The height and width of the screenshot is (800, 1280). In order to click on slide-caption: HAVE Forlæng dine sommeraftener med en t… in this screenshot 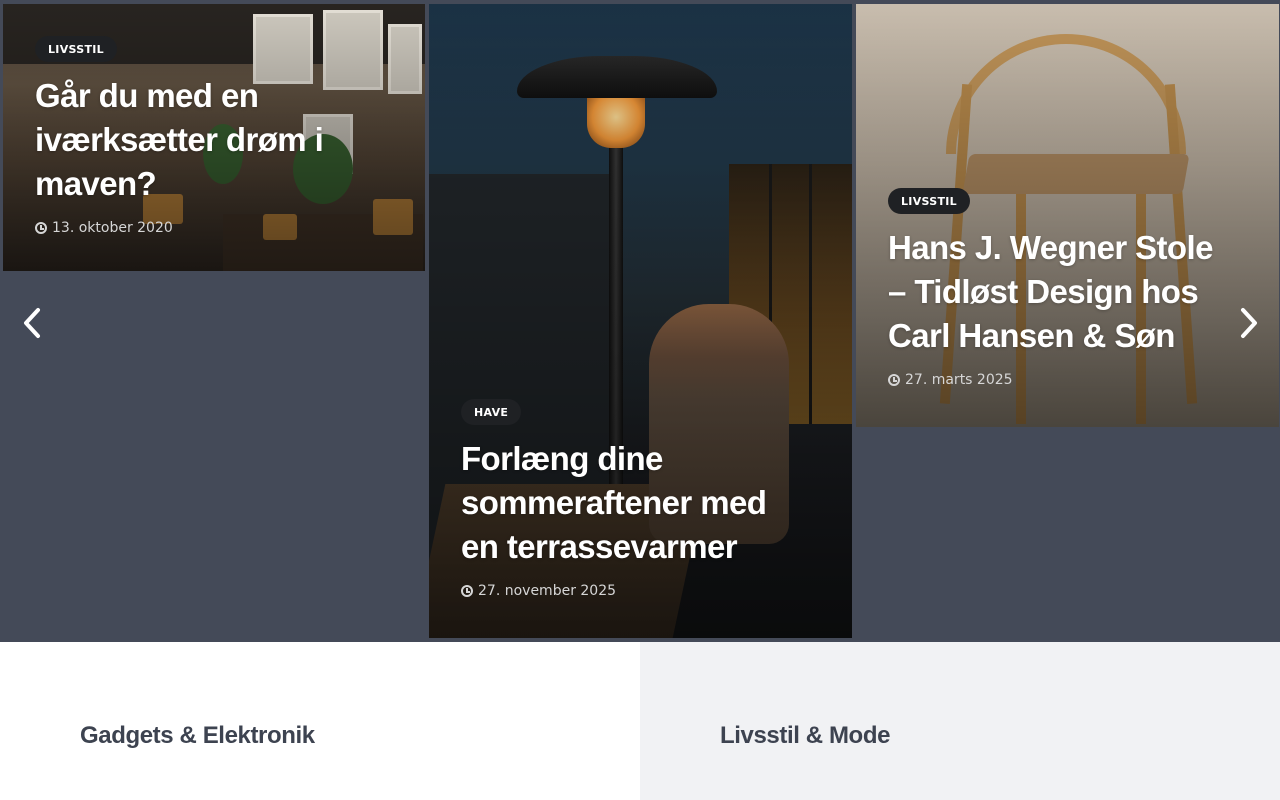, I will do `click(636, 499)`.